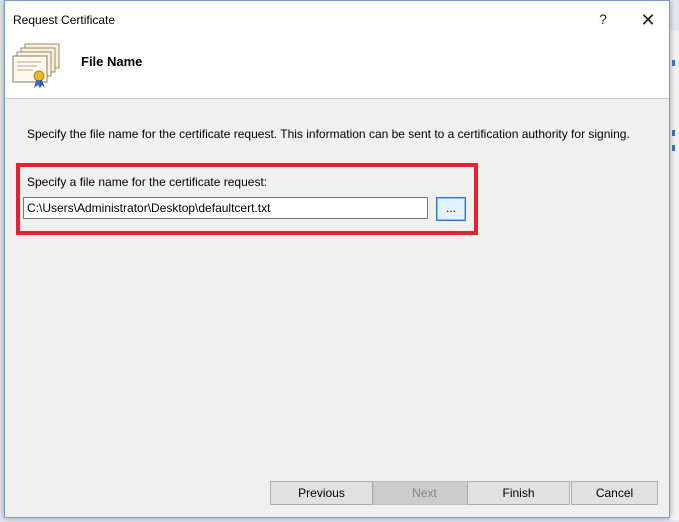  What do you see at coordinates (337, 68) in the screenshot?
I see `wizard-header: File Name` at bounding box center [337, 68].